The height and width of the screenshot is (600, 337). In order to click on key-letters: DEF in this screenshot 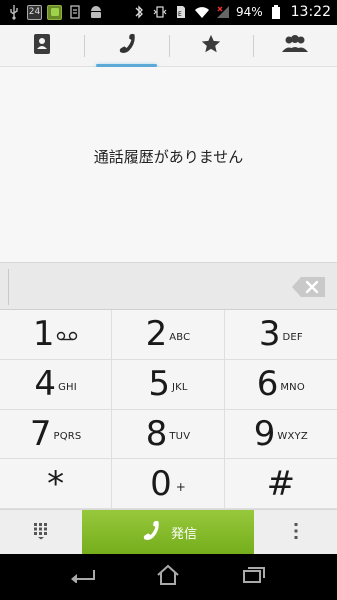, I will do `click(292, 337)`.